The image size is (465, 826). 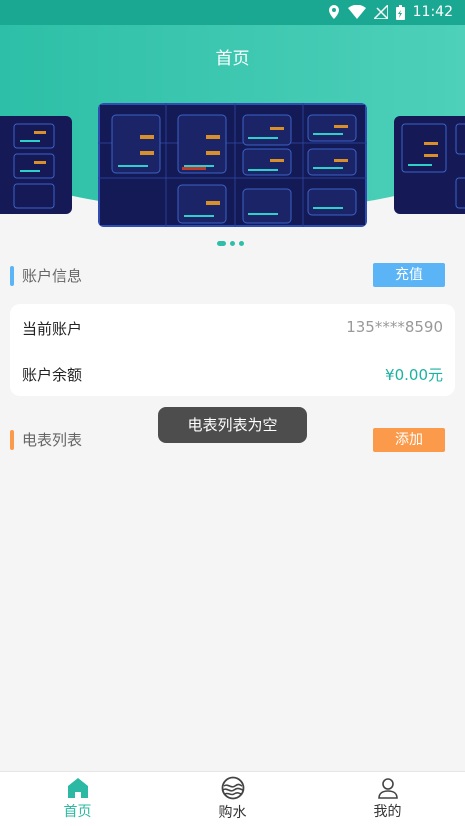 What do you see at coordinates (36, 165) in the screenshot?
I see `banner-slide-prev` at bounding box center [36, 165].